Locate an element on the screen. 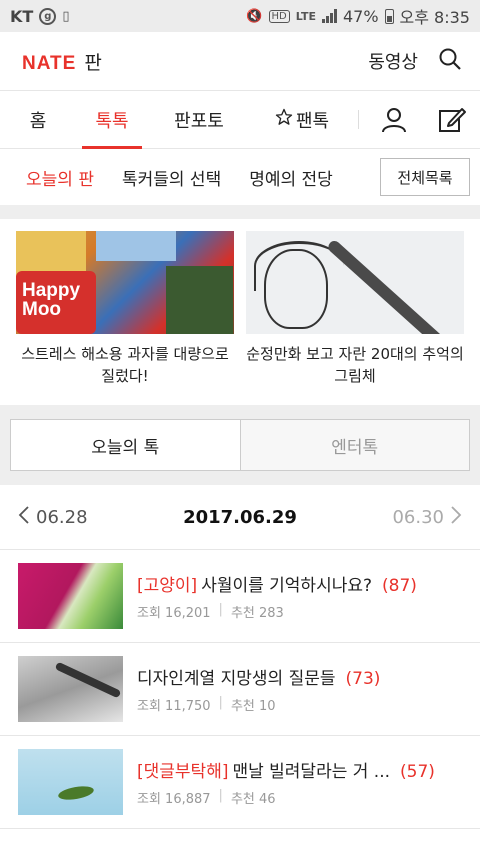  next-date-label: 06.30 is located at coordinates (418, 517).